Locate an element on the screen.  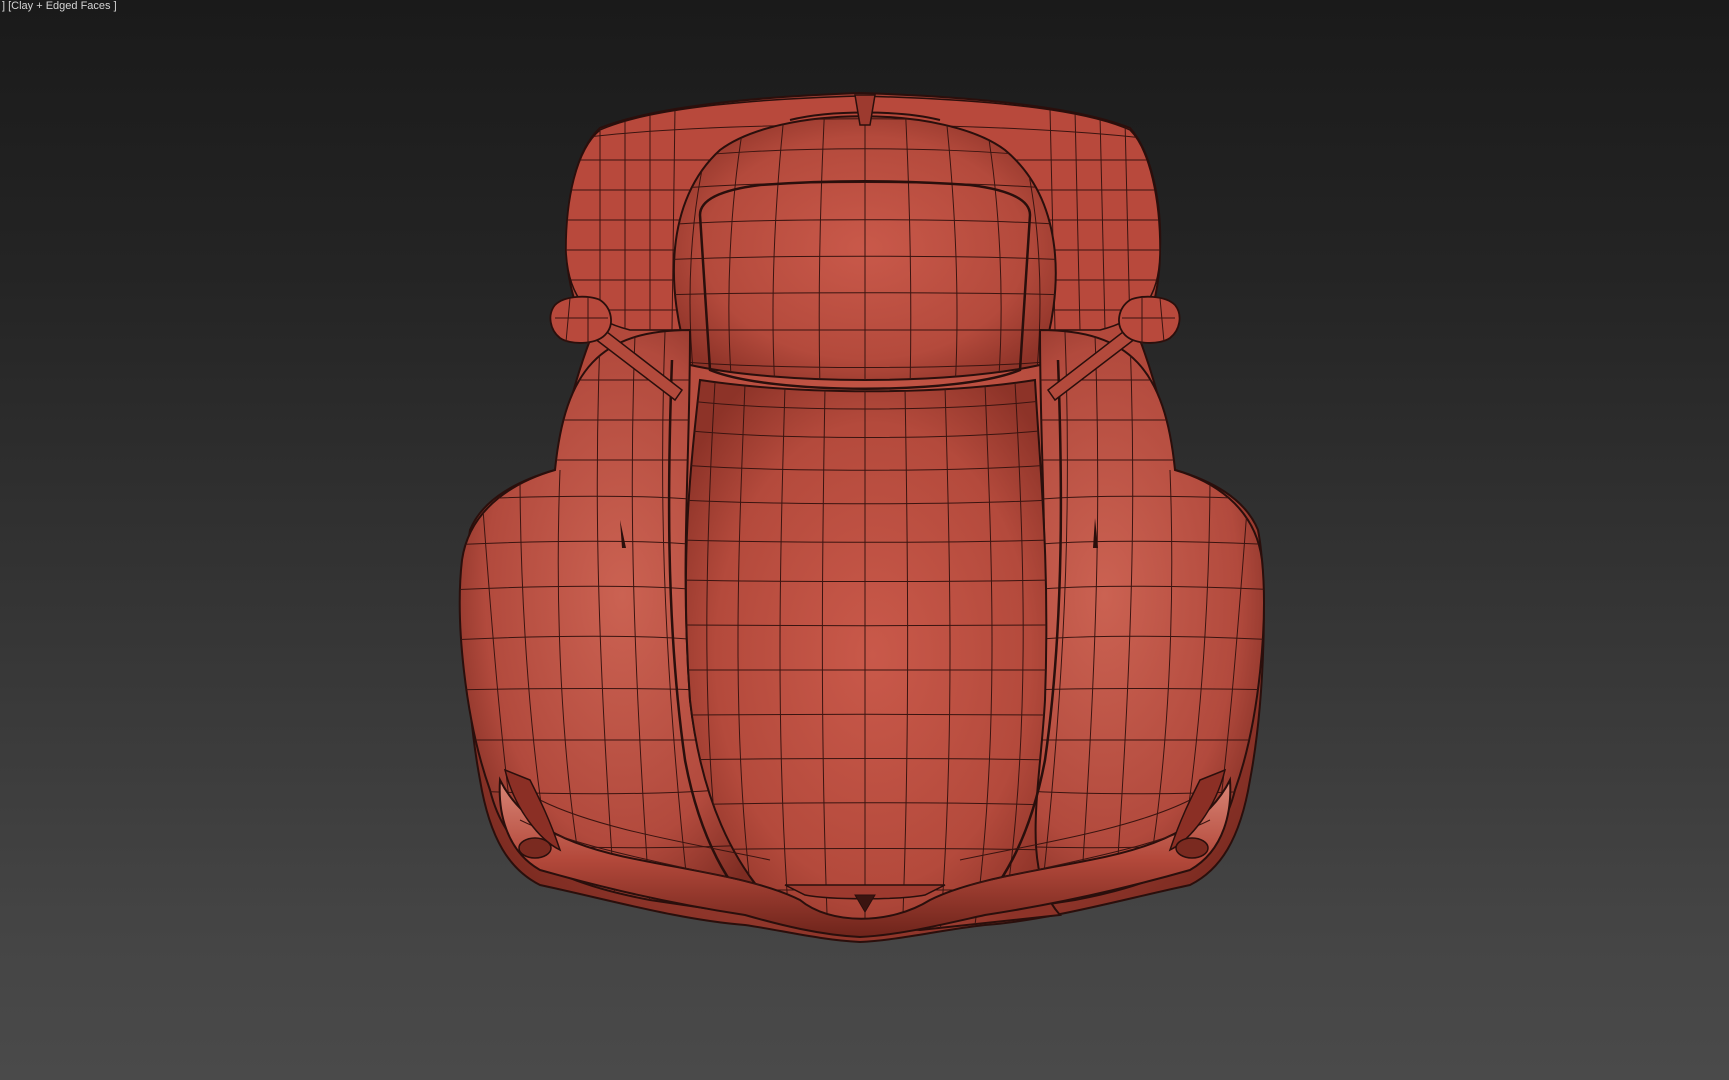
left-fog-light is located at coordinates (535, 848).